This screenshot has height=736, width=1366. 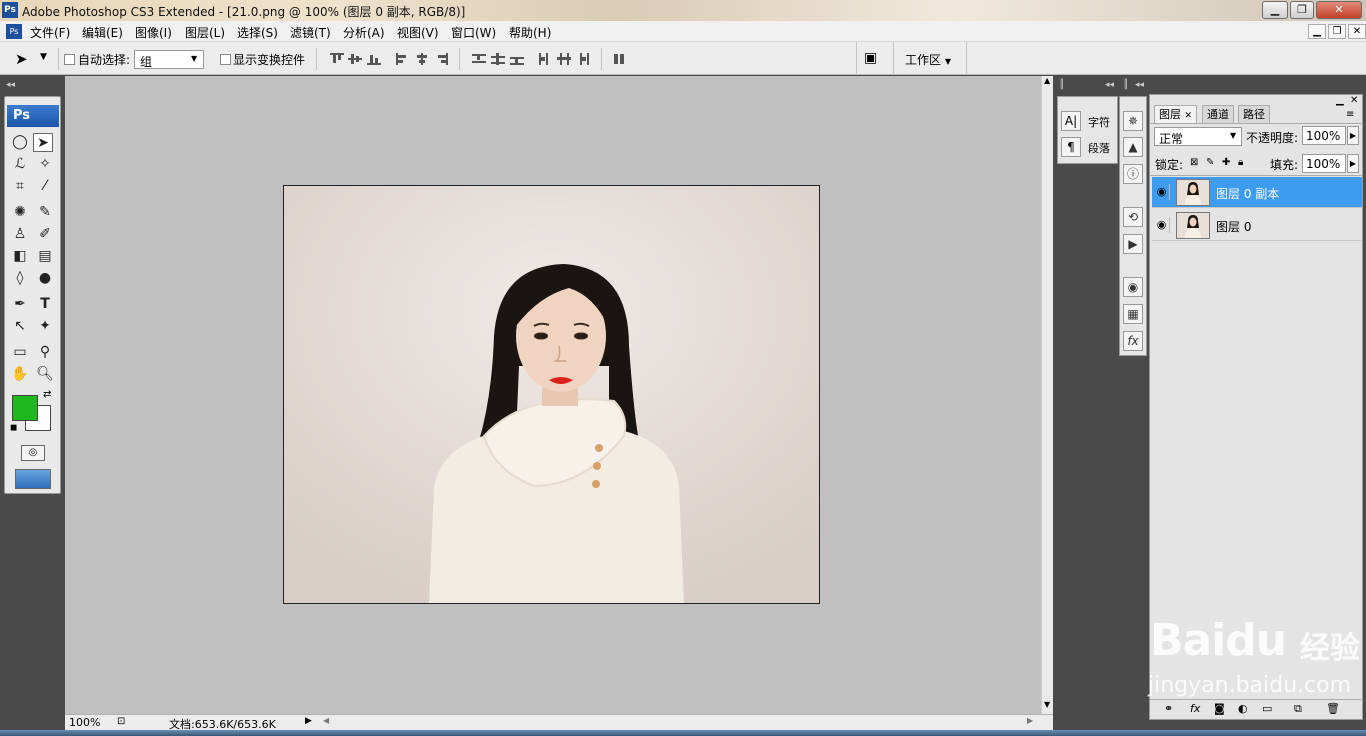 I want to click on notes-tool-icon: ▭, so click(x=20, y=352).